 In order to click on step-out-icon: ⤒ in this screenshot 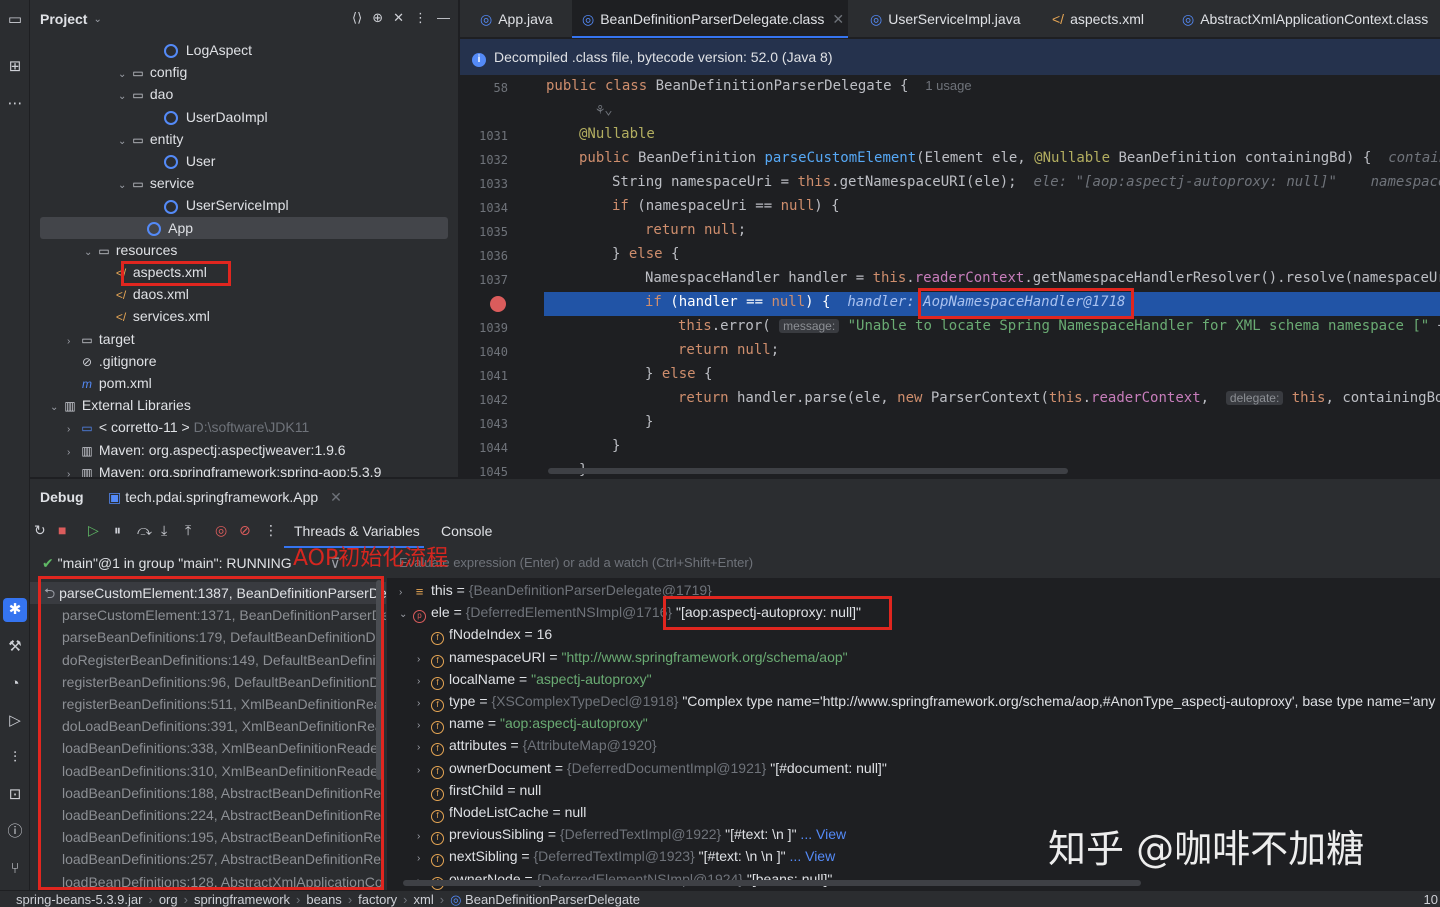, I will do `click(188, 530)`.